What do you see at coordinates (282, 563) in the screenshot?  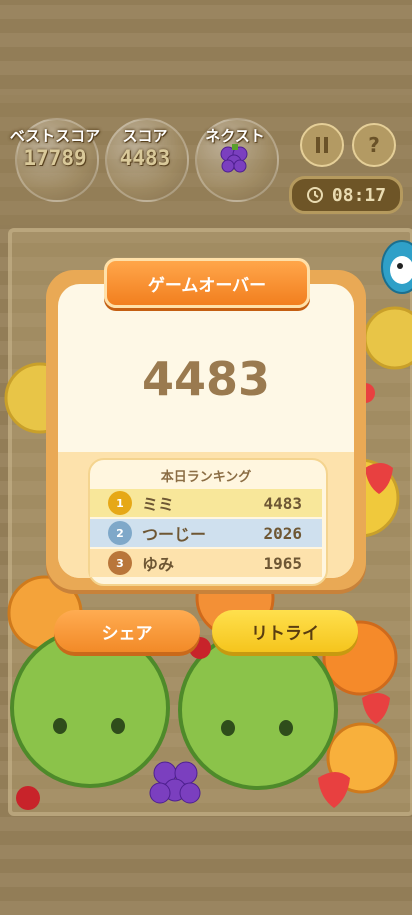 I see `ranking-score: 1965` at bounding box center [282, 563].